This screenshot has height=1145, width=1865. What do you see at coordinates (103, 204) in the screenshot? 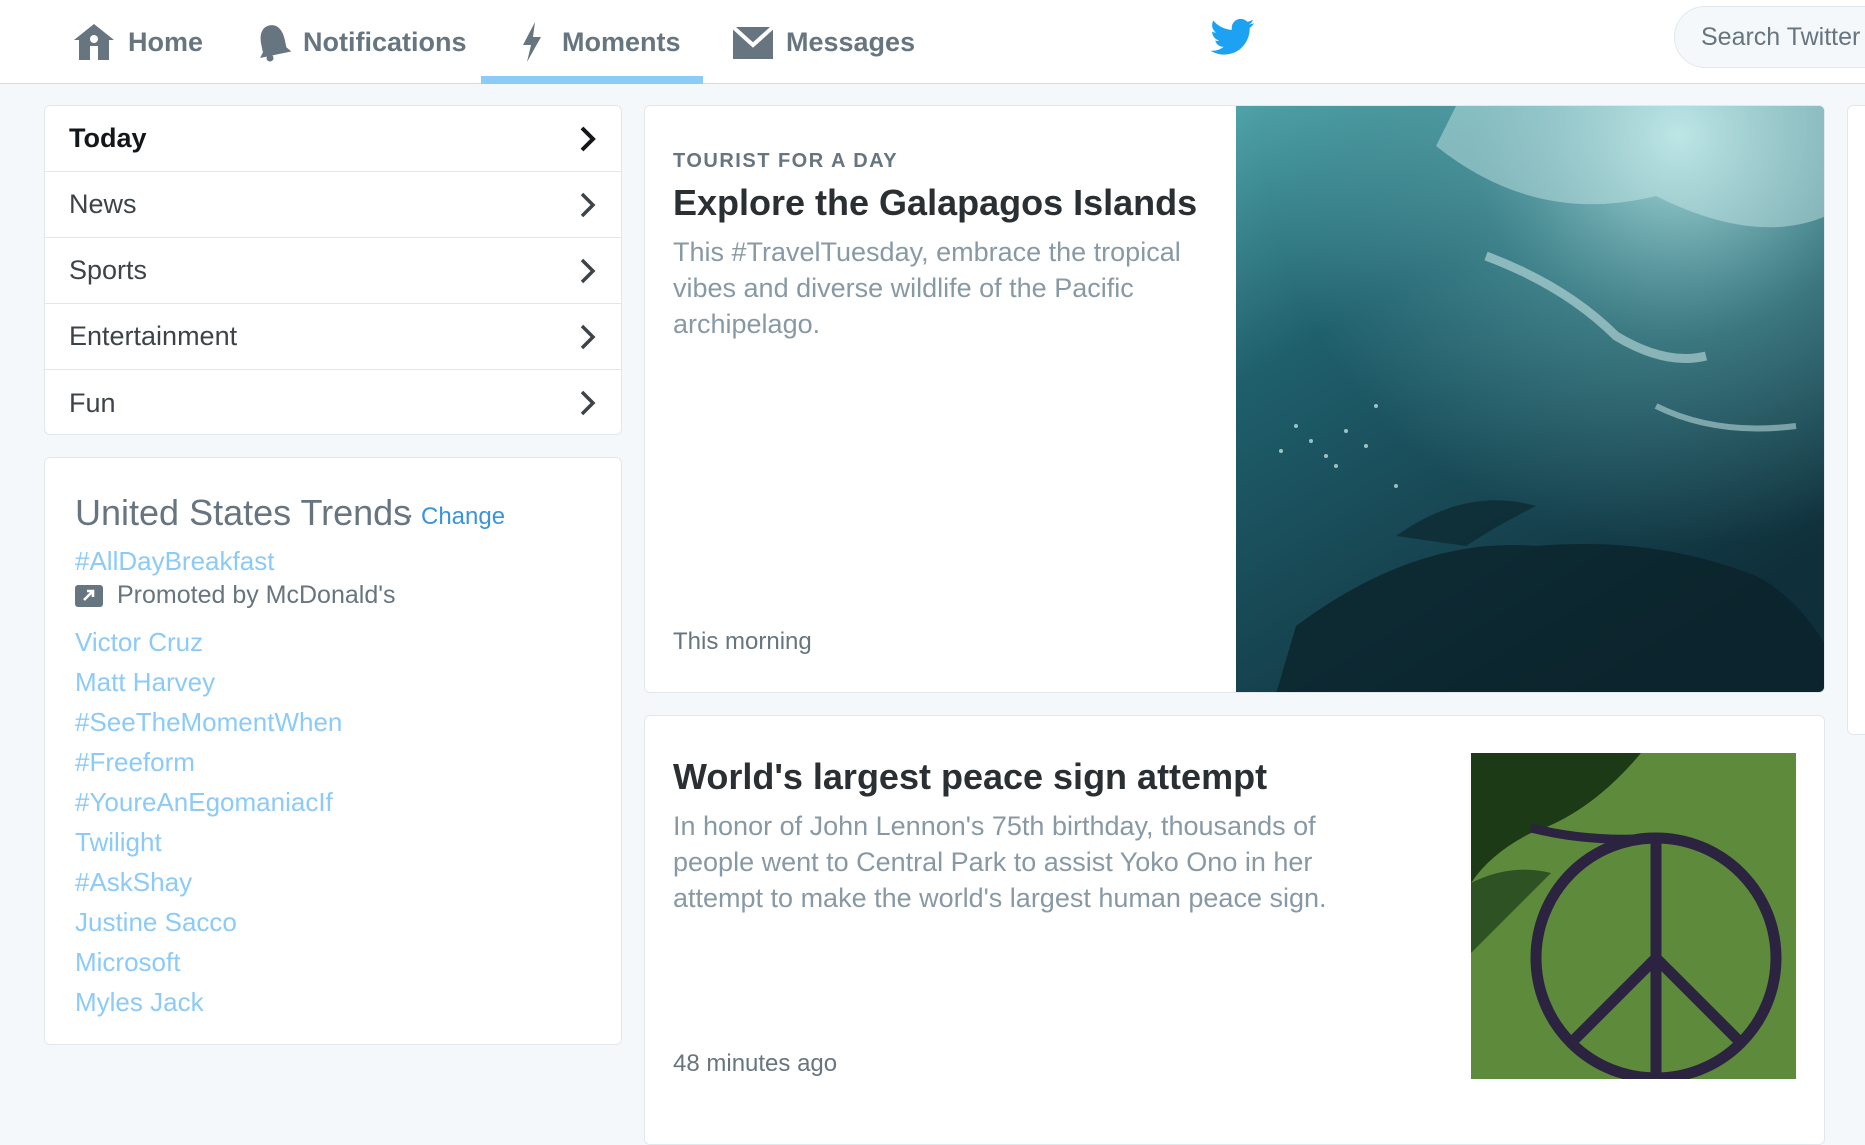
I see `category-label: News` at bounding box center [103, 204].